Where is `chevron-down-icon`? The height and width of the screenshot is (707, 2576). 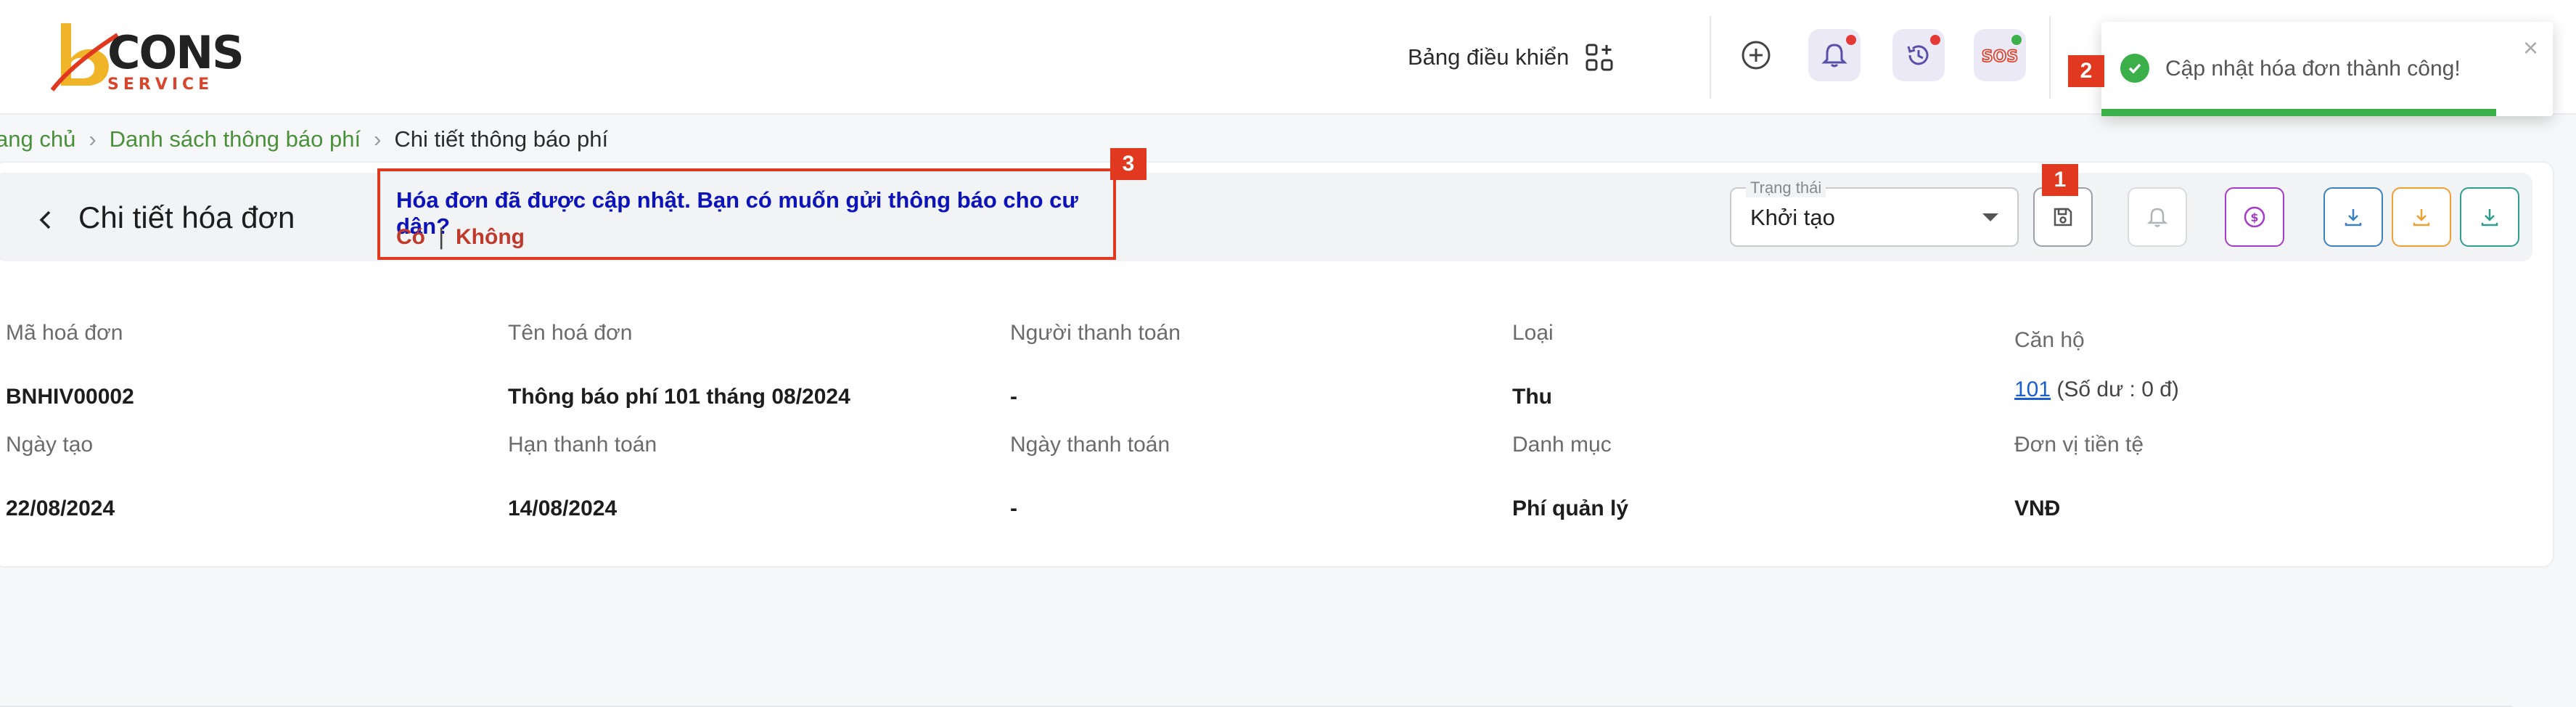 chevron-down-icon is located at coordinates (1990, 217).